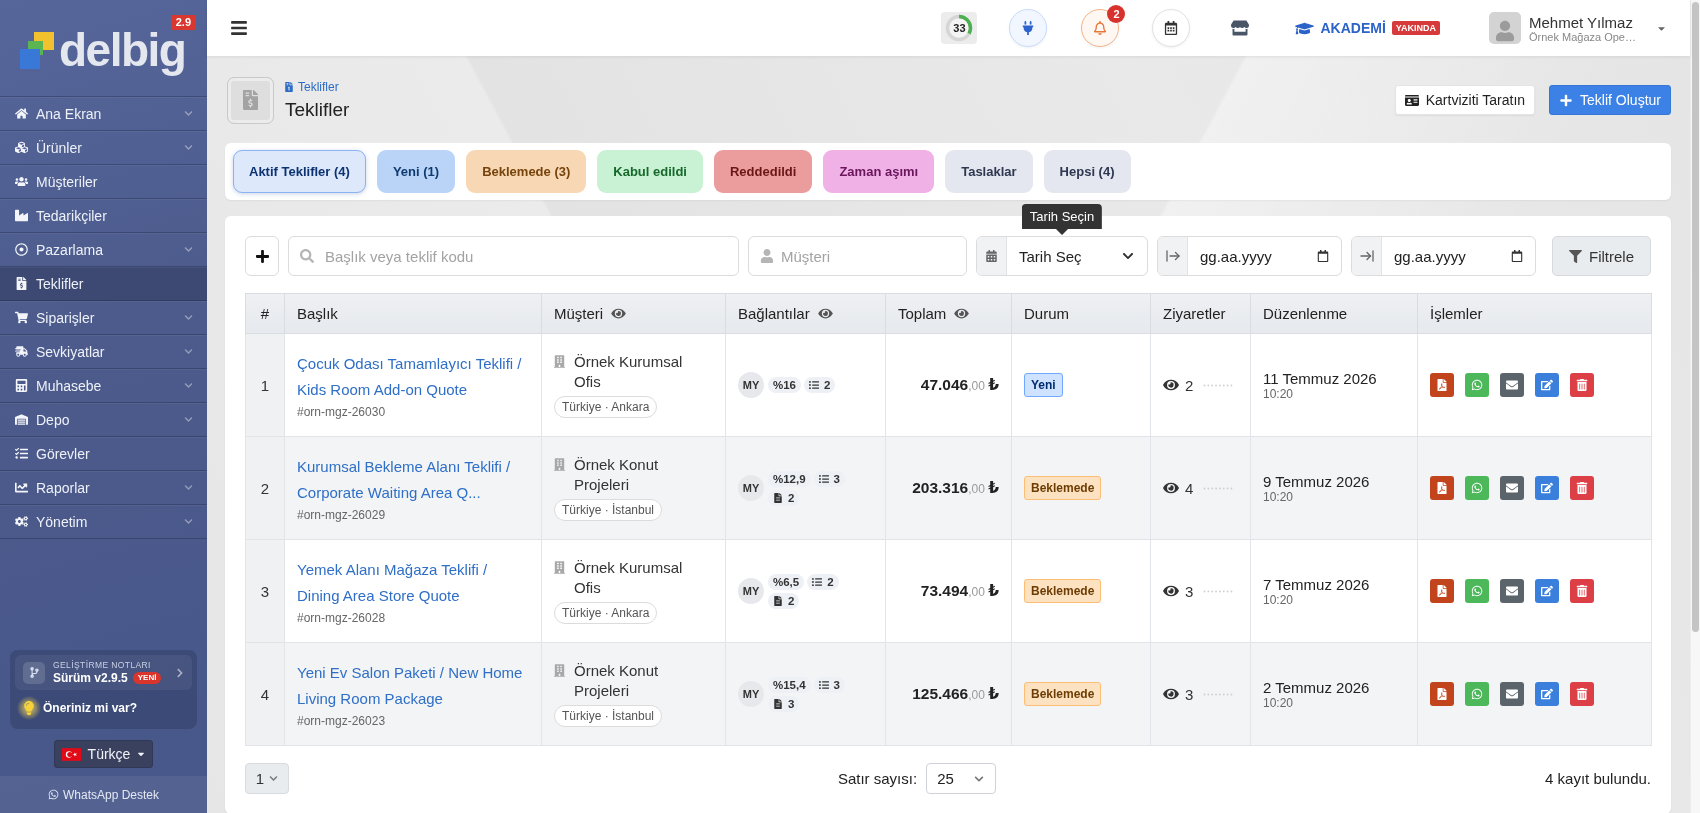  Describe the element at coordinates (1465, 100) in the screenshot. I see `scan-card-button: Kartviziti Taratın` at that location.